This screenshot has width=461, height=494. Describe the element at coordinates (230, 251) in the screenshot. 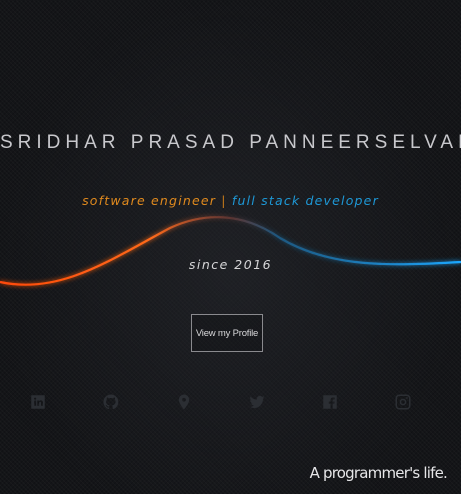

I see `decorative-glow-curve` at that location.